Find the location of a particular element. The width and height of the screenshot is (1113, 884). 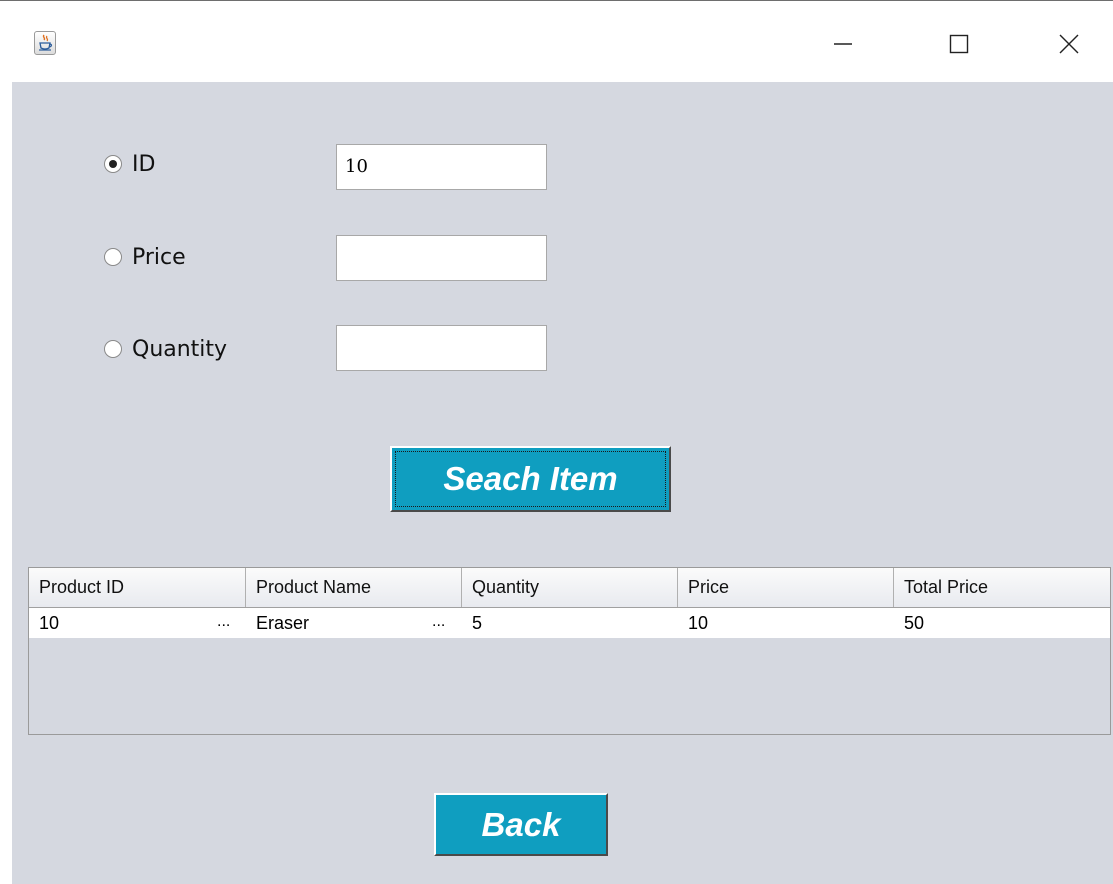

cell-quantity: 5 is located at coordinates (570, 623).